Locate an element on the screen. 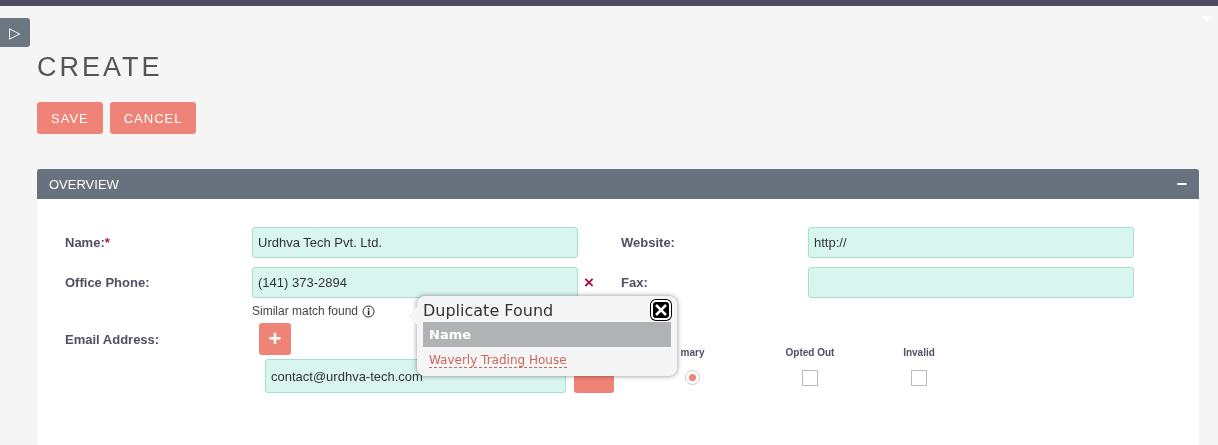 The height and width of the screenshot is (445, 1218). duplicate-link: Waverly Trading House is located at coordinates (498, 360).